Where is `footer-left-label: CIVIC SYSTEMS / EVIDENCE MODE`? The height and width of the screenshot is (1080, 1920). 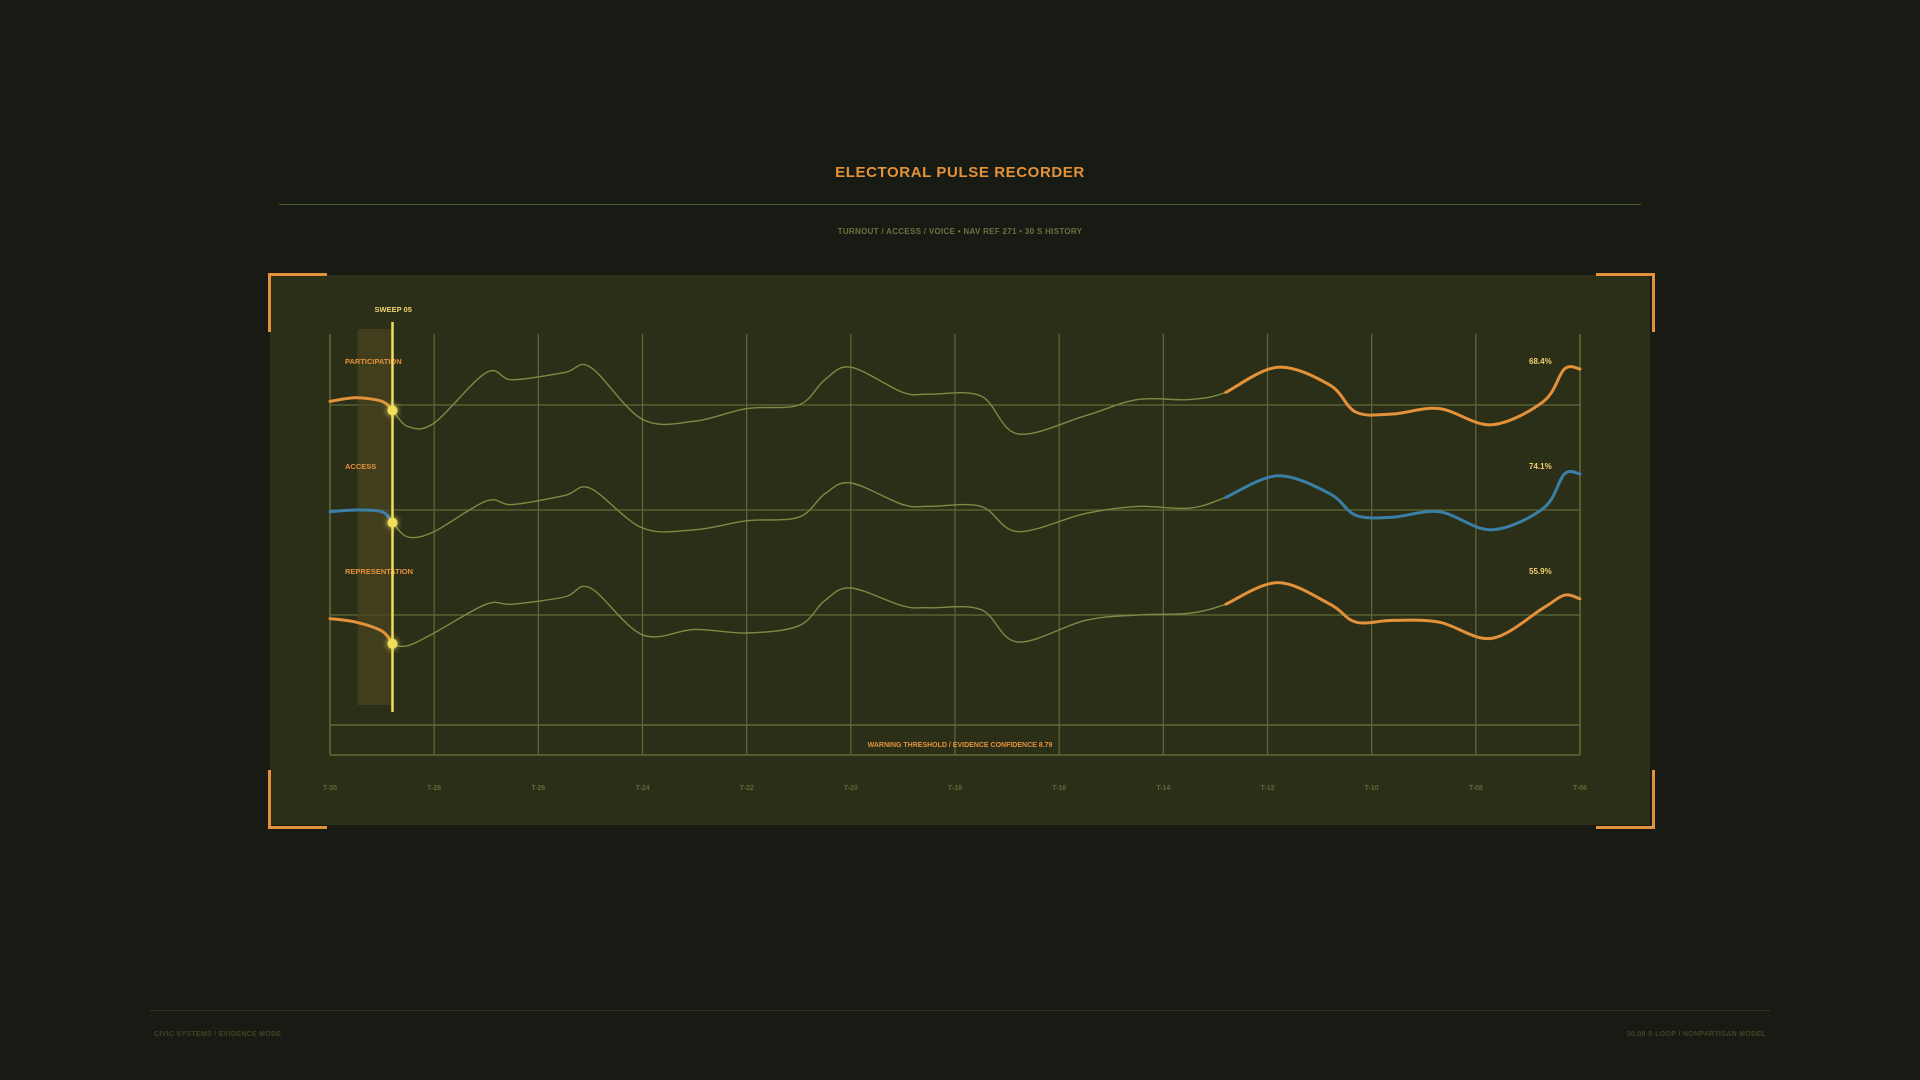
footer-left-label: CIVIC SYSTEMS / EVIDENCE MODE is located at coordinates (218, 1034).